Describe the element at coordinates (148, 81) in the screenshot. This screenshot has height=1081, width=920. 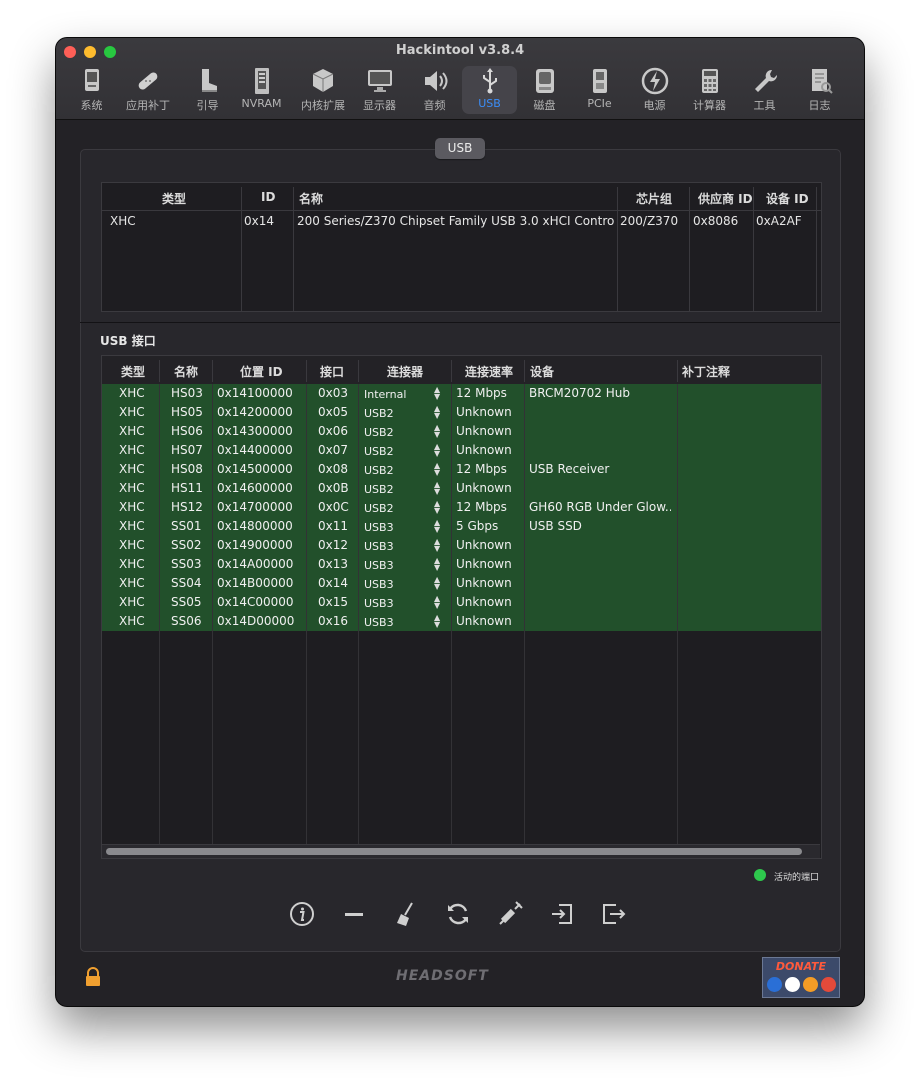
I see `bandage-icon` at that location.